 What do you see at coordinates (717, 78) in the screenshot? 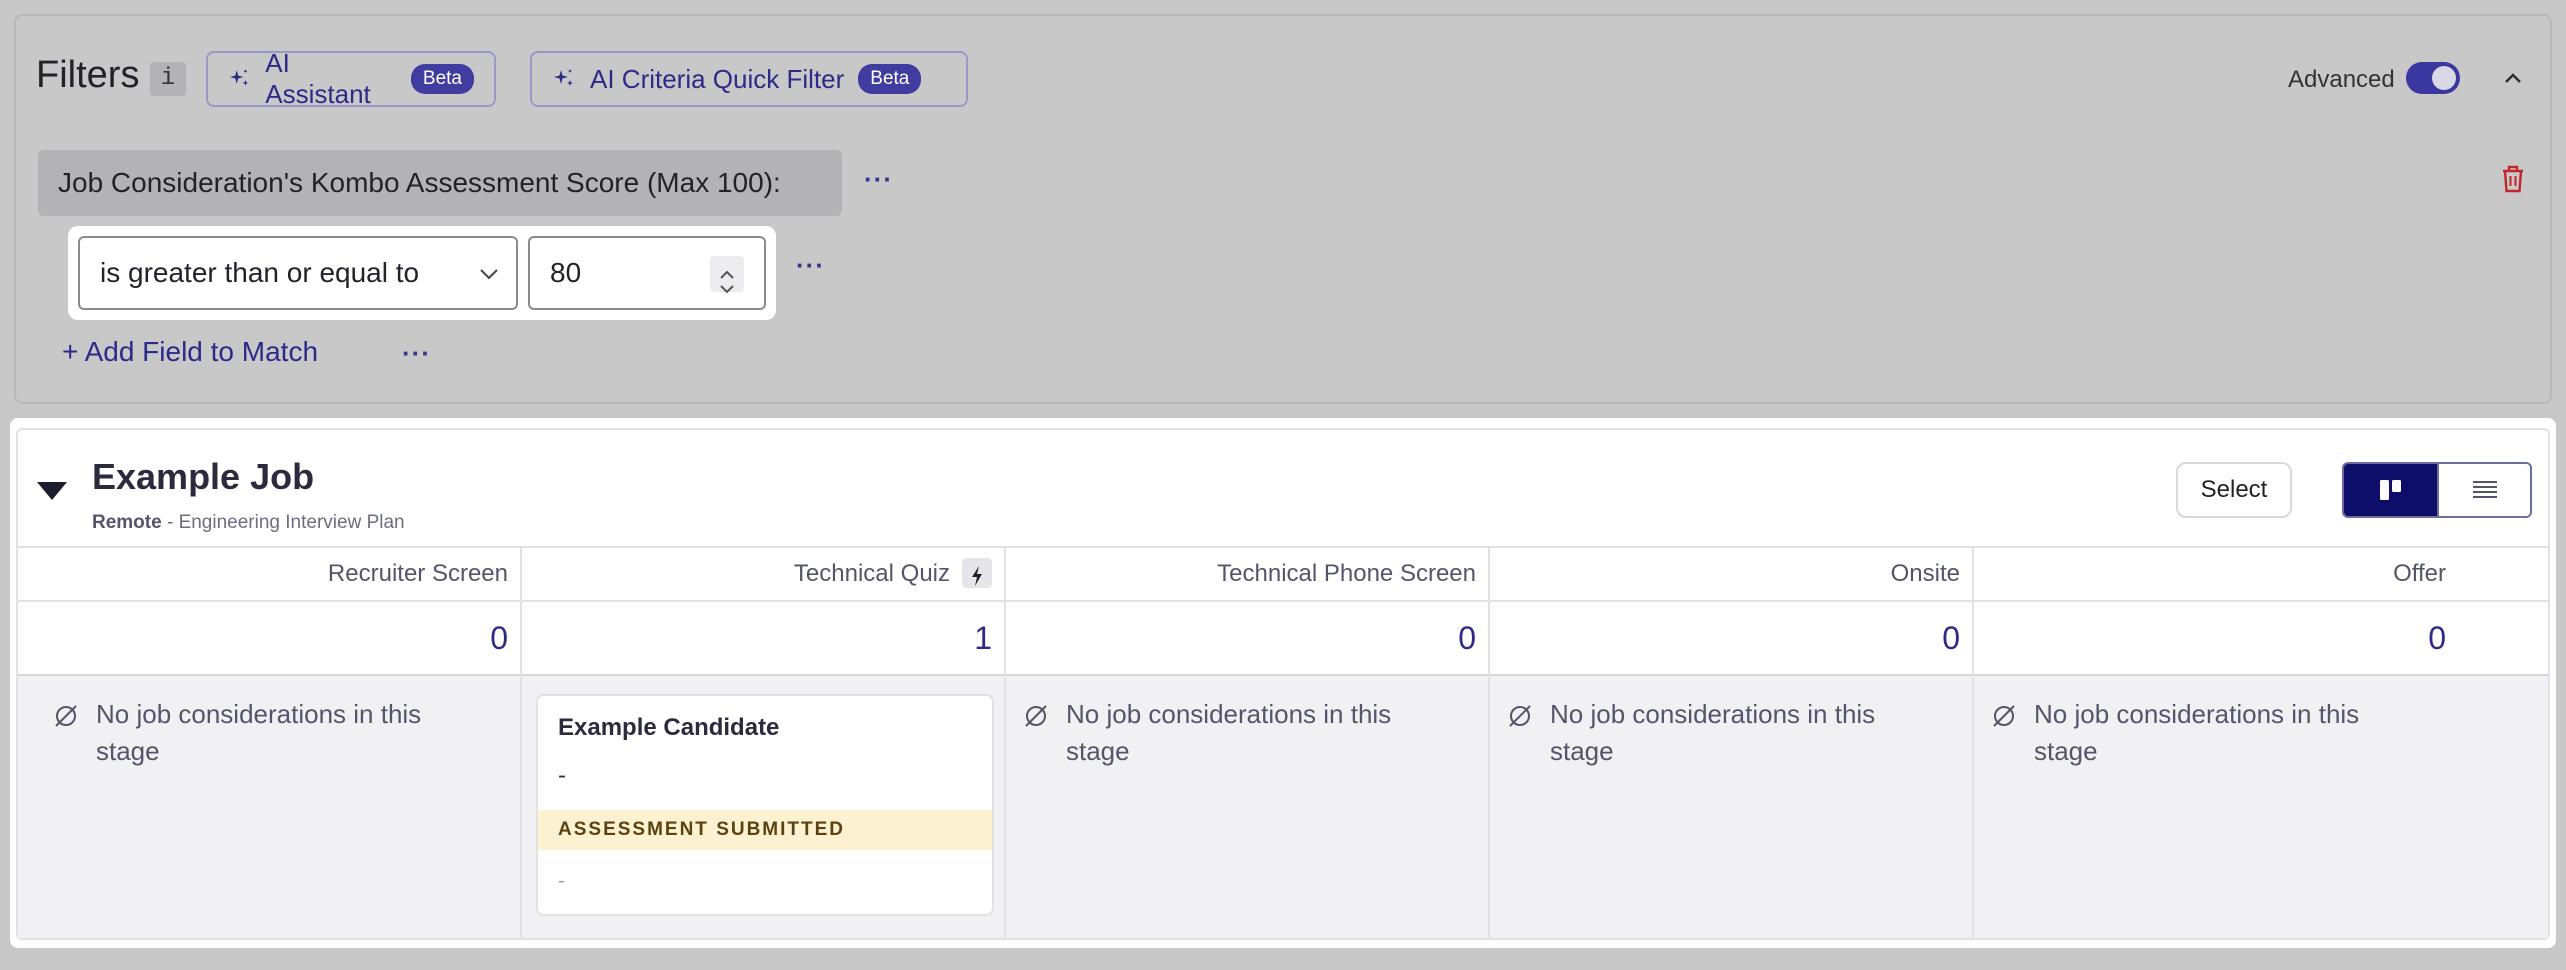
I see `ai-criteria-label: AI Criteria Quick Filter` at bounding box center [717, 78].